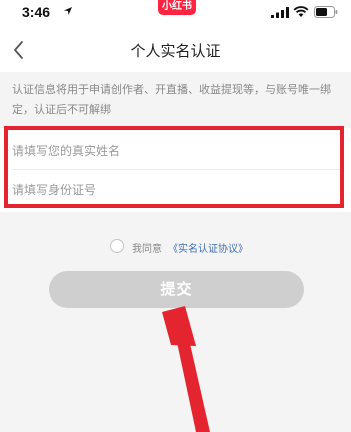 The width and height of the screenshot is (351, 432). What do you see at coordinates (280, 12) in the screenshot?
I see `signal-icon` at bounding box center [280, 12].